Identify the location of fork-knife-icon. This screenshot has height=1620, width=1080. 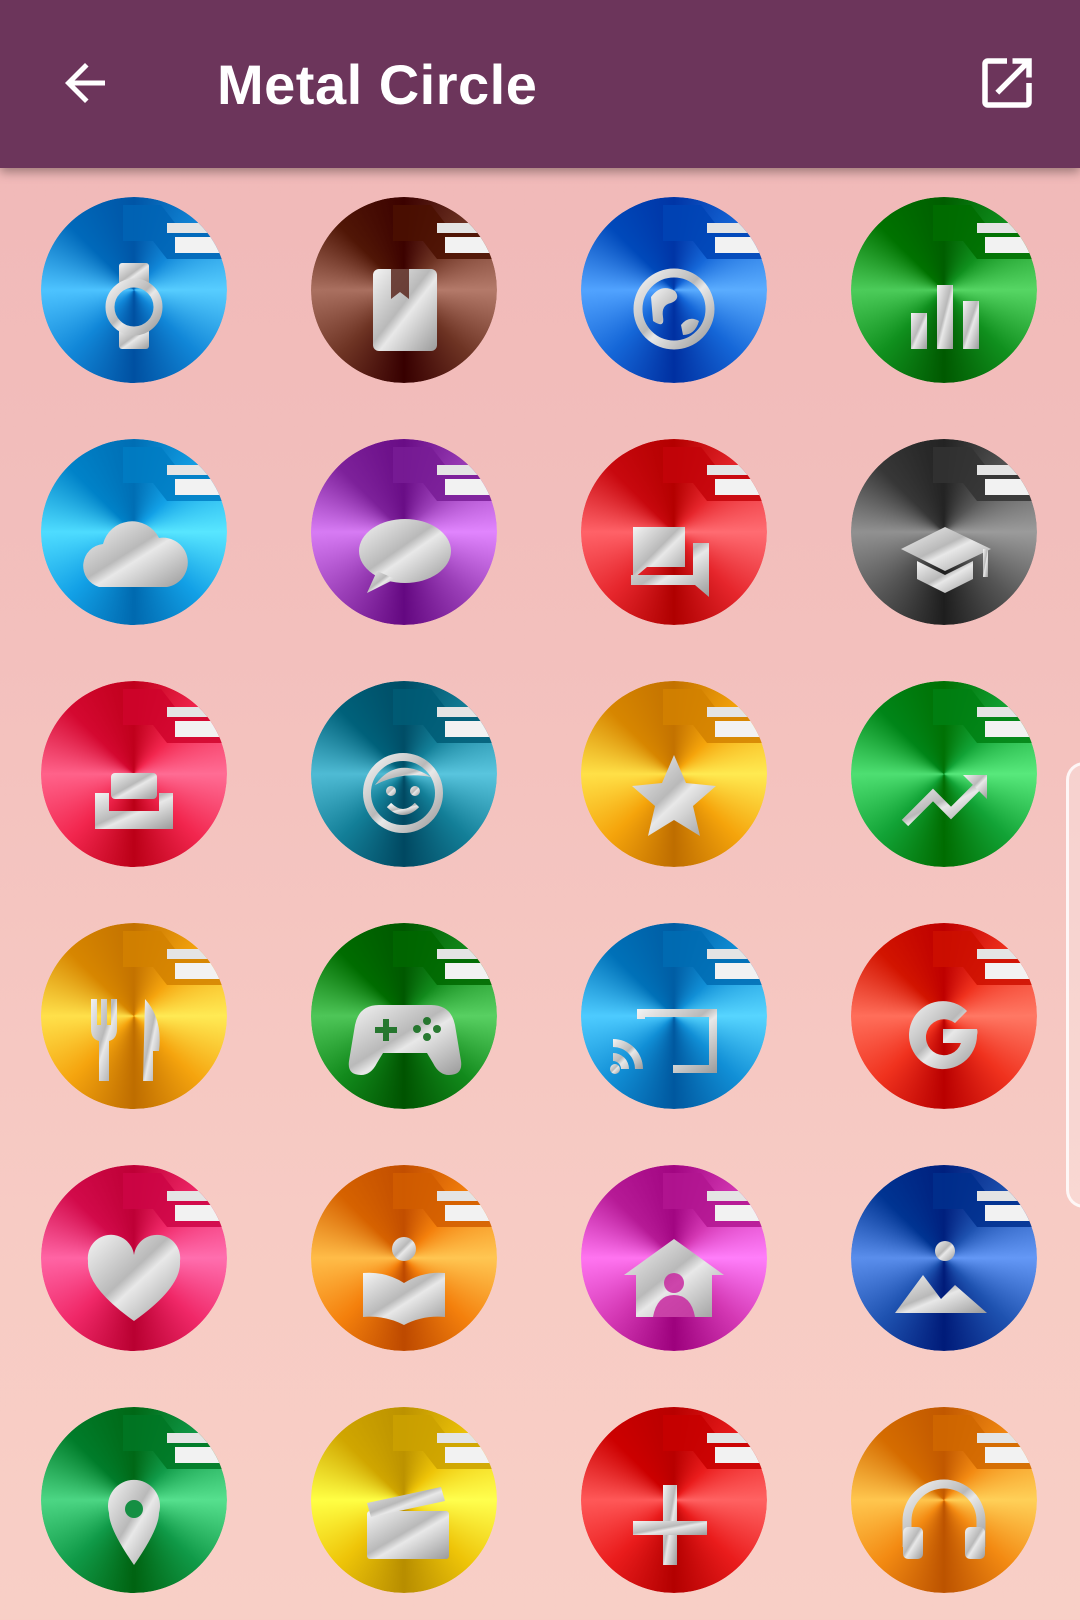
(159, 1006).